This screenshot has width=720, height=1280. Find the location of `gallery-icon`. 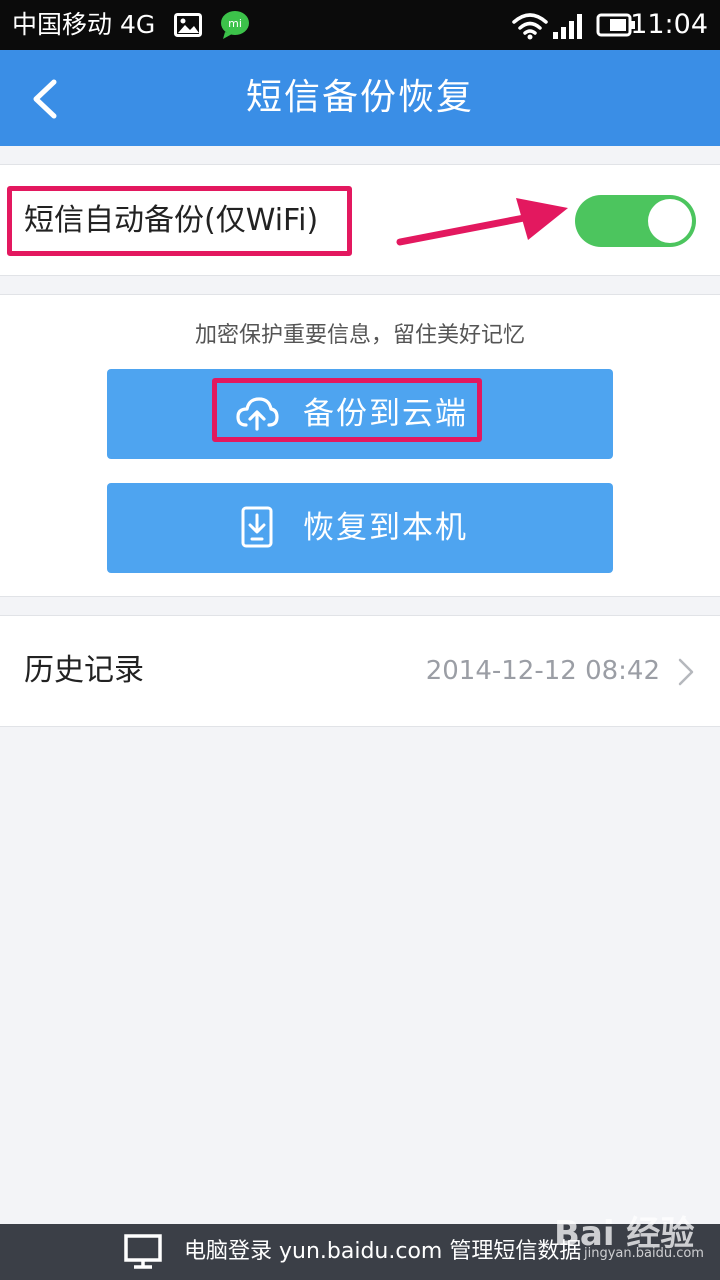

gallery-icon is located at coordinates (188, 25).